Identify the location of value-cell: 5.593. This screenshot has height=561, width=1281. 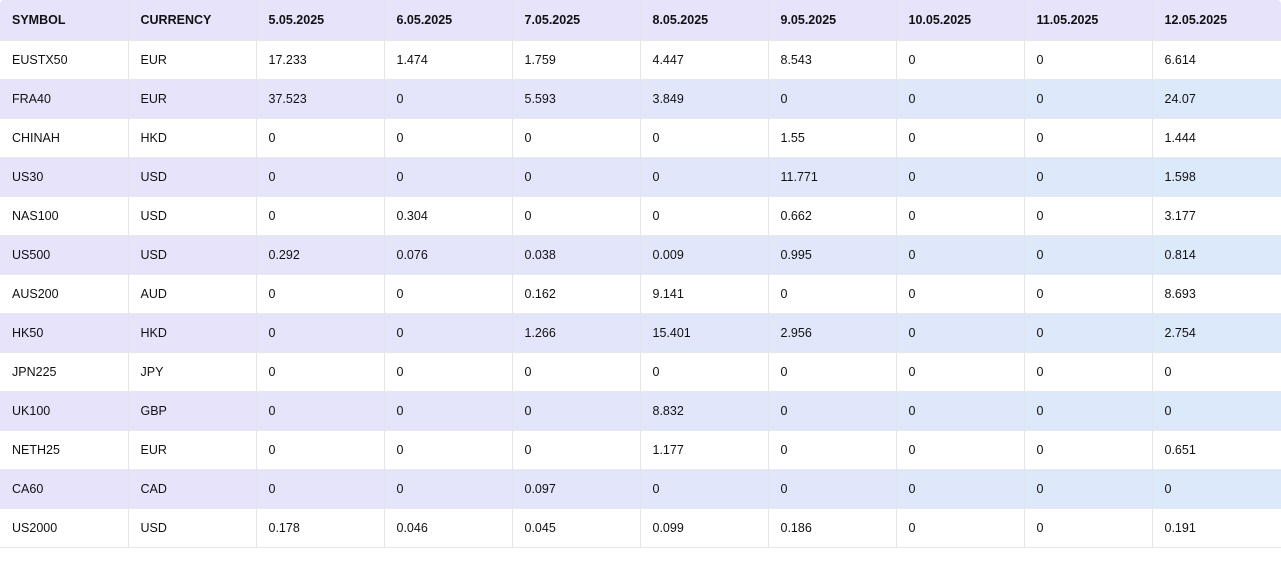
(576, 99).